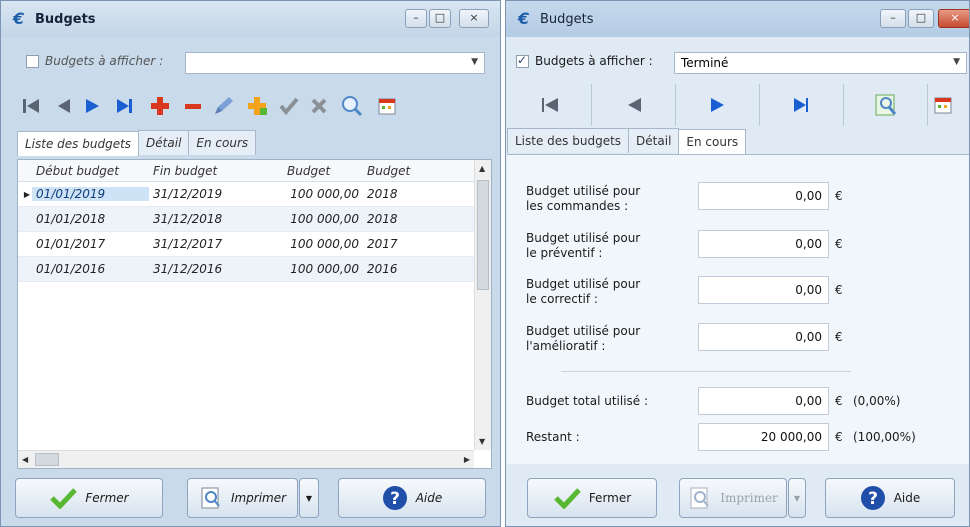 This screenshot has width=970, height=527. What do you see at coordinates (763, 437) in the screenshot?
I see `remaining-budget-field: 20 000,00` at bounding box center [763, 437].